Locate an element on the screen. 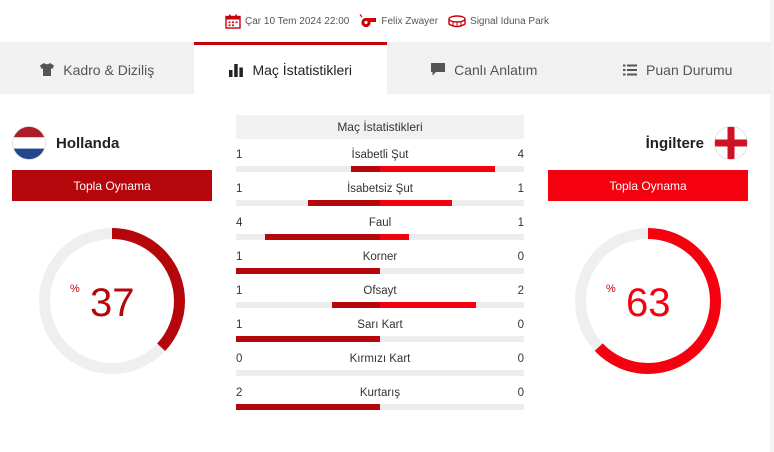  stat-label: Korner is located at coordinates (380, 257).